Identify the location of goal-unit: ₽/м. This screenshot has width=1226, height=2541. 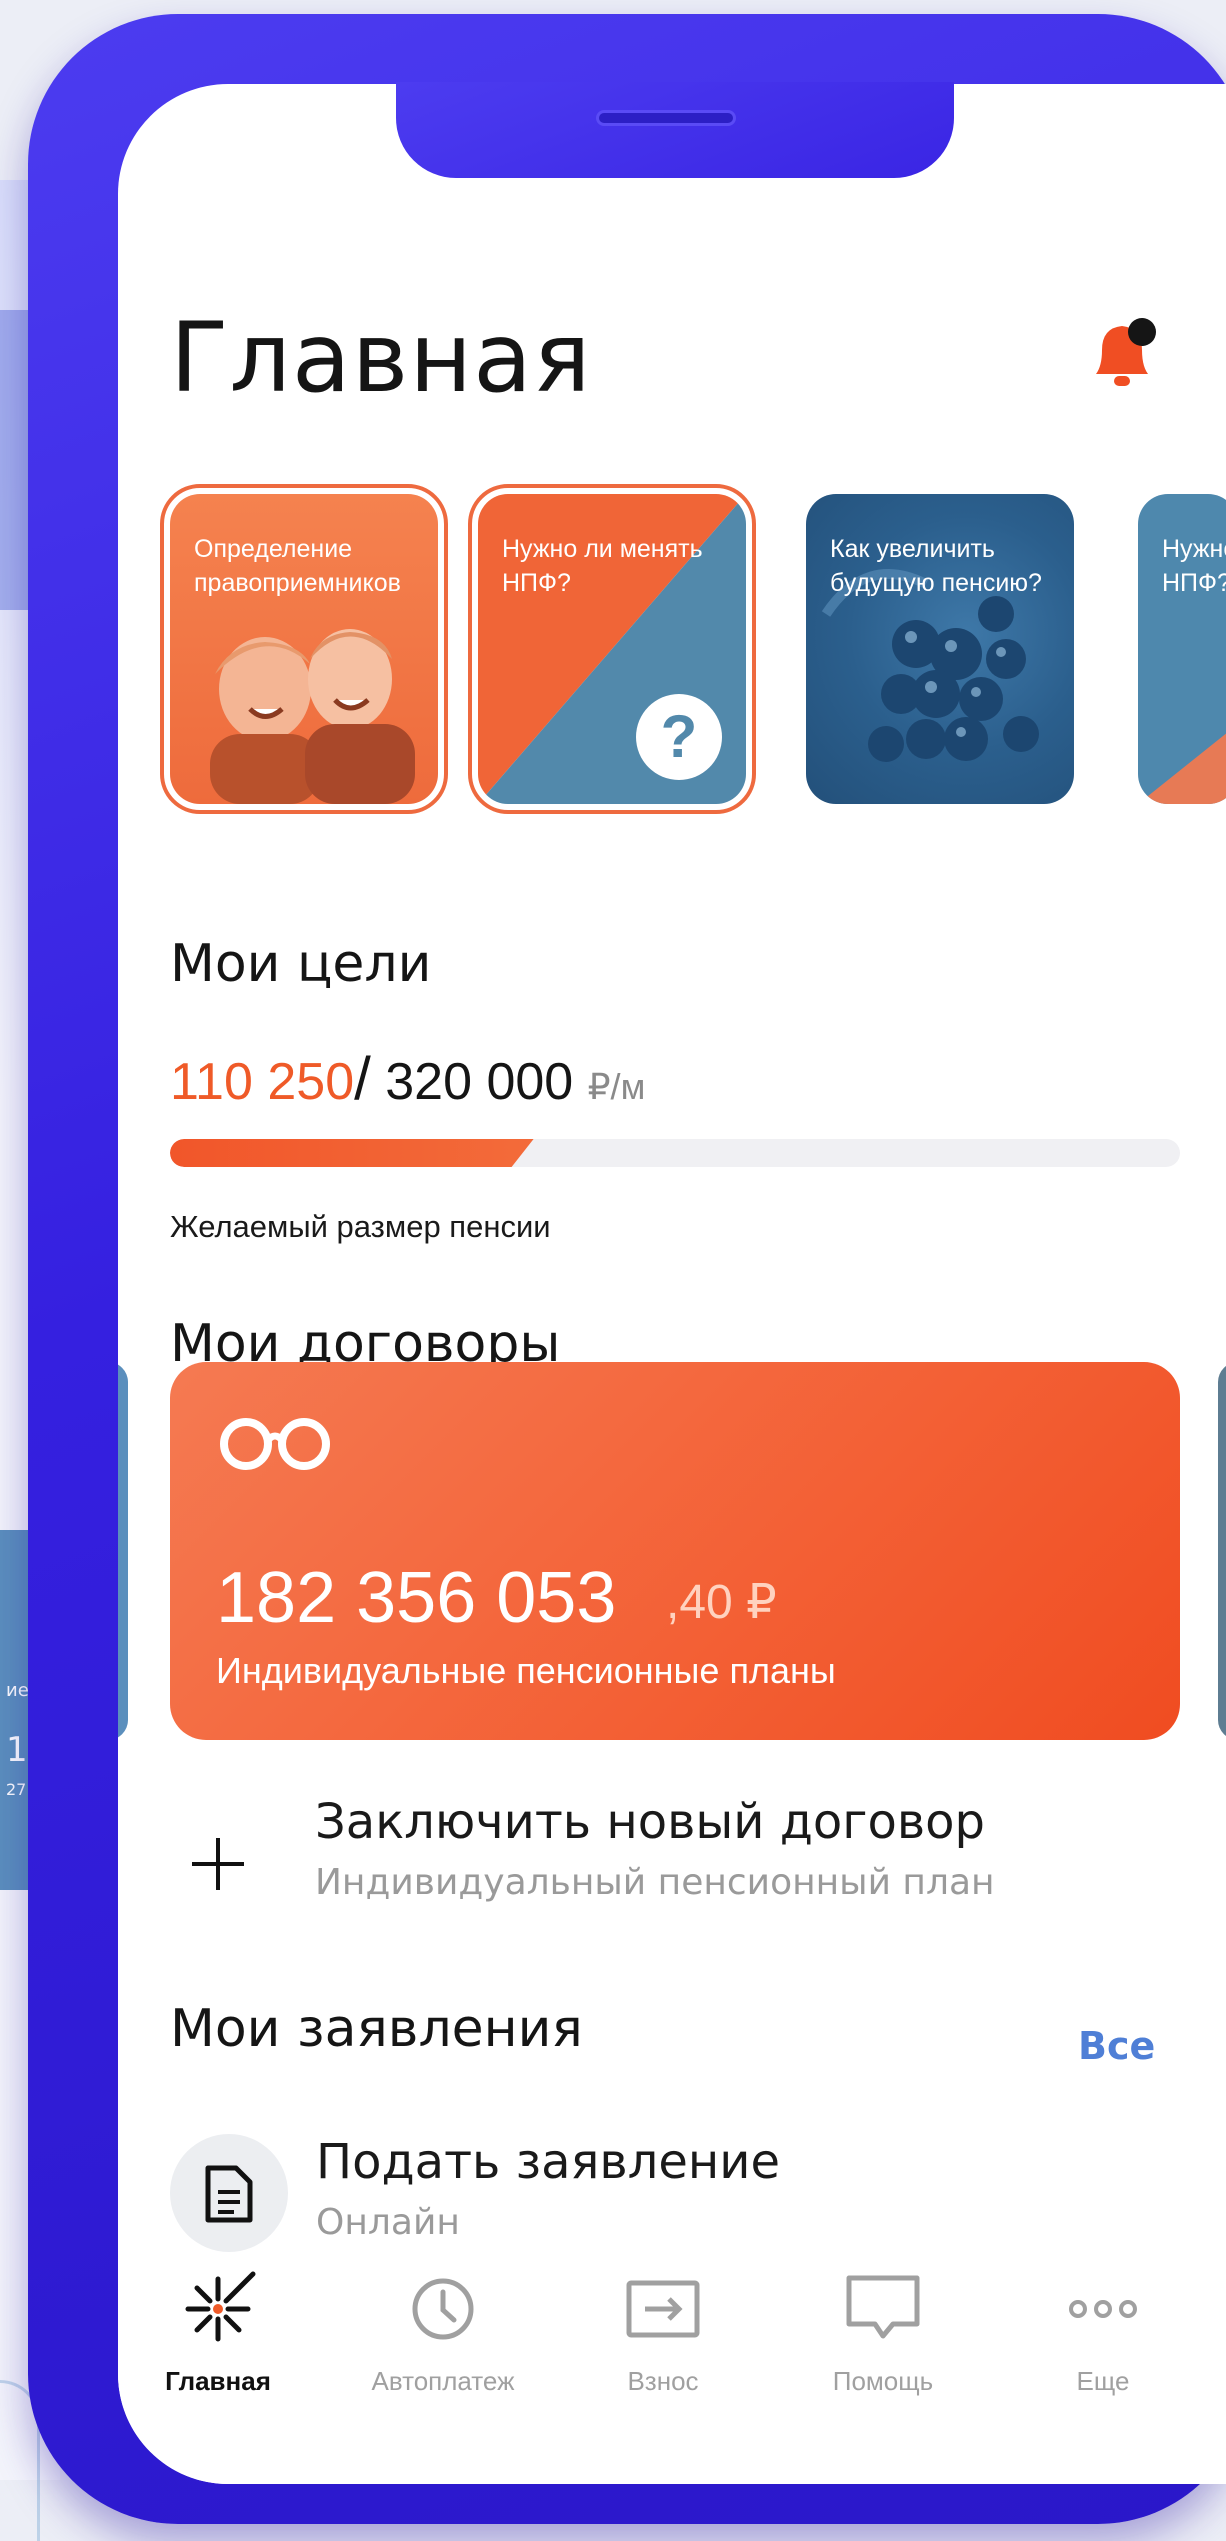
(616, 1086).